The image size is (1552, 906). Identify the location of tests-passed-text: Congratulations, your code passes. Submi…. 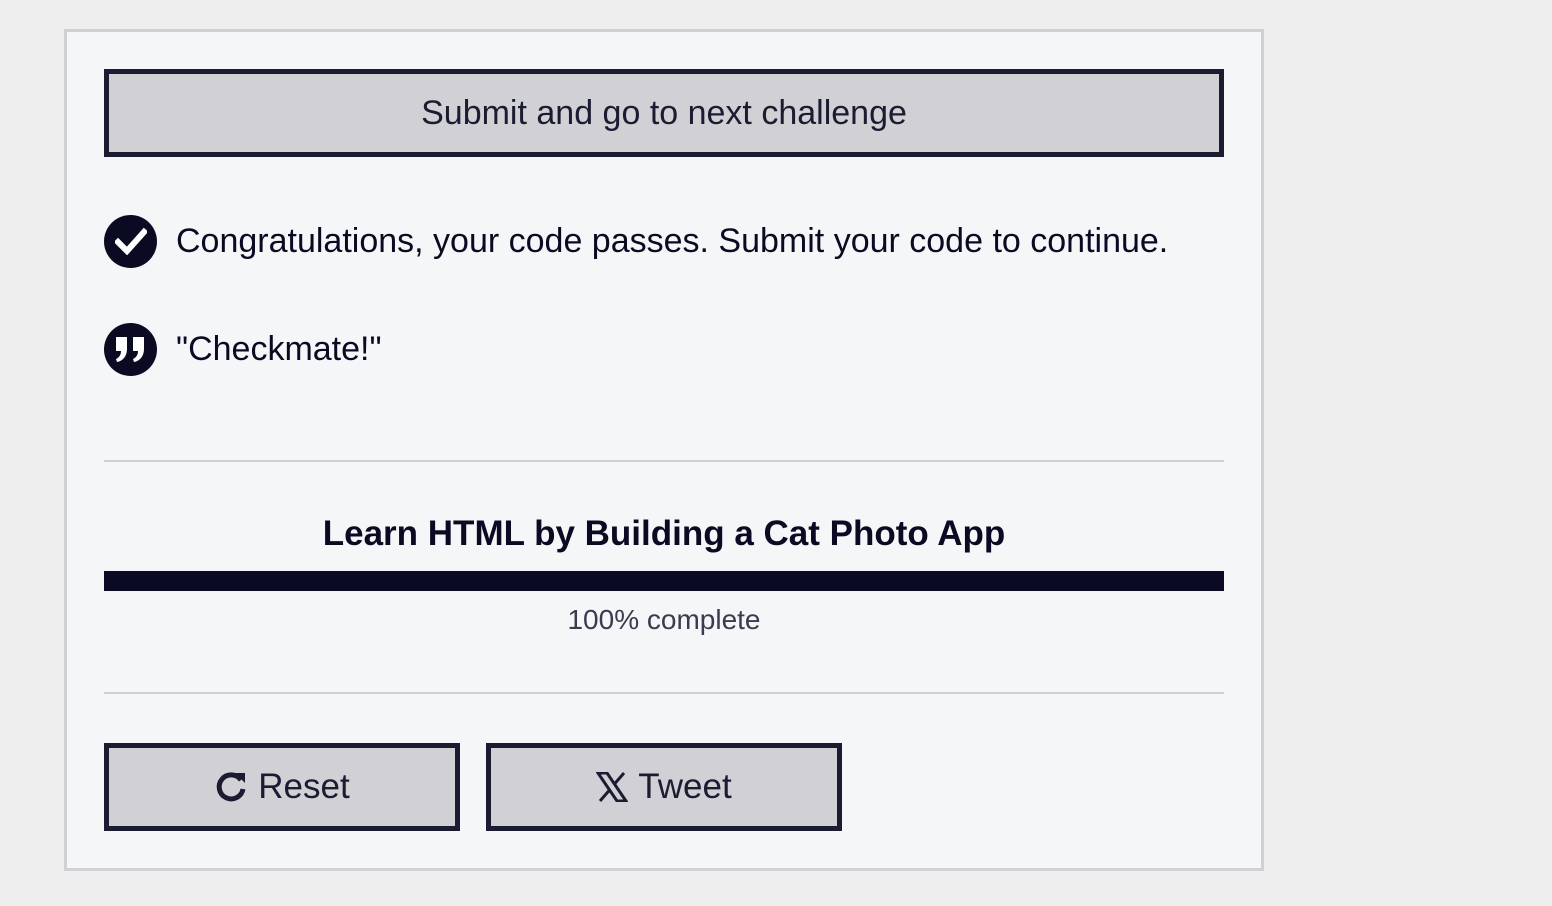
(672, 240).